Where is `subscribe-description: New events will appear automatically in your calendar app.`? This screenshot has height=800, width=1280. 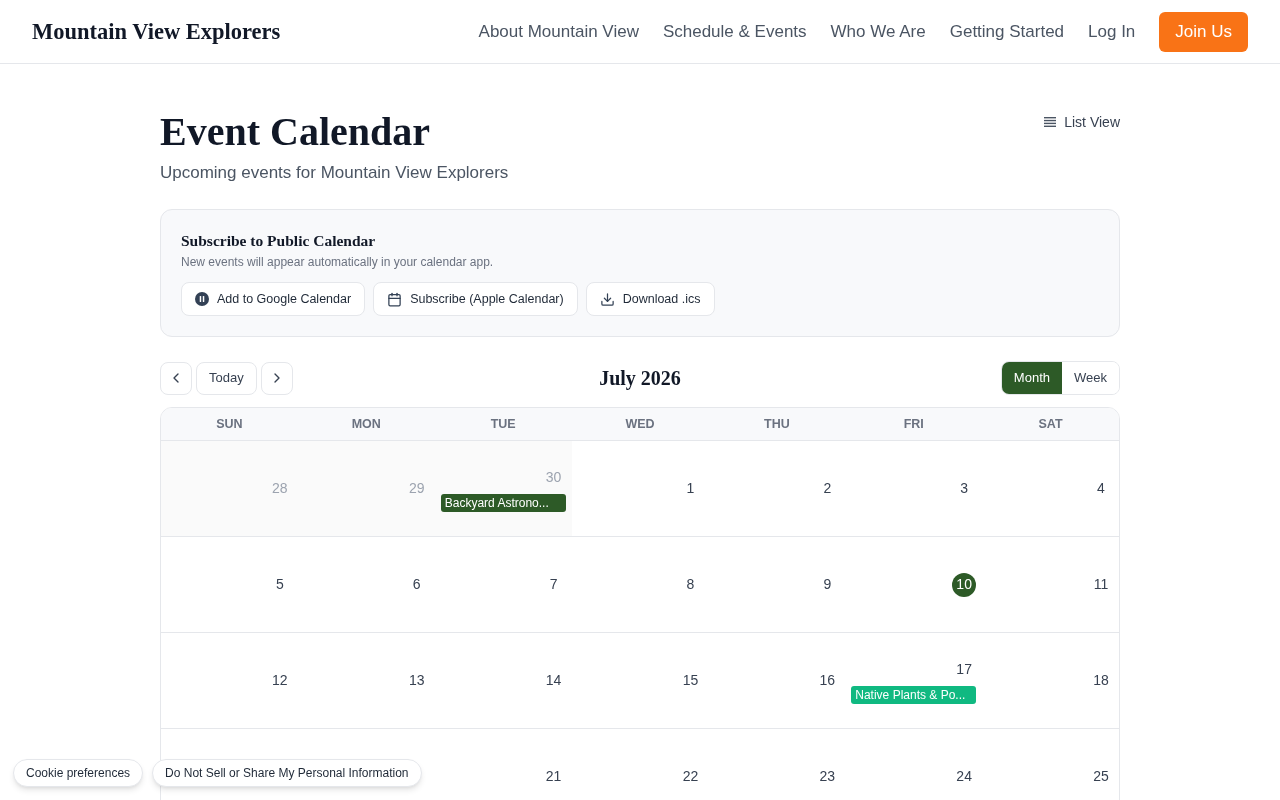 subscribe-description: New events will appear automatically in your calendar app. is located at coordinates (338, 262).